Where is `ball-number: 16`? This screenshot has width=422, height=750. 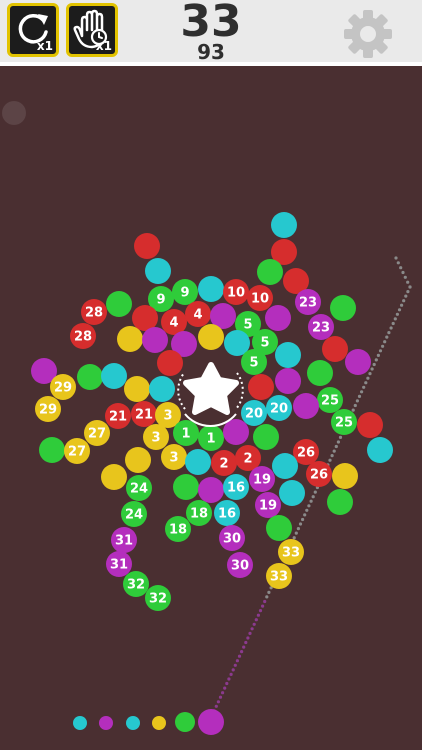
ball-number: 16 is located at coordinates (227, 514).